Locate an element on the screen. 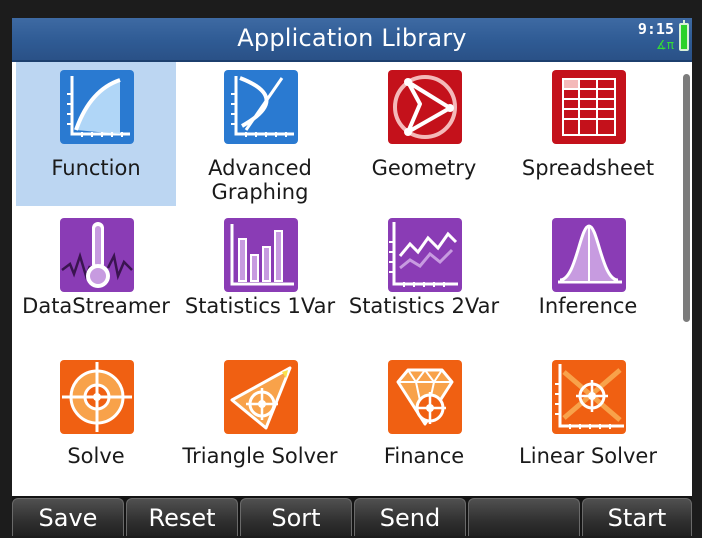  app-geometry: Geometry is located at coordinates (424, 134).